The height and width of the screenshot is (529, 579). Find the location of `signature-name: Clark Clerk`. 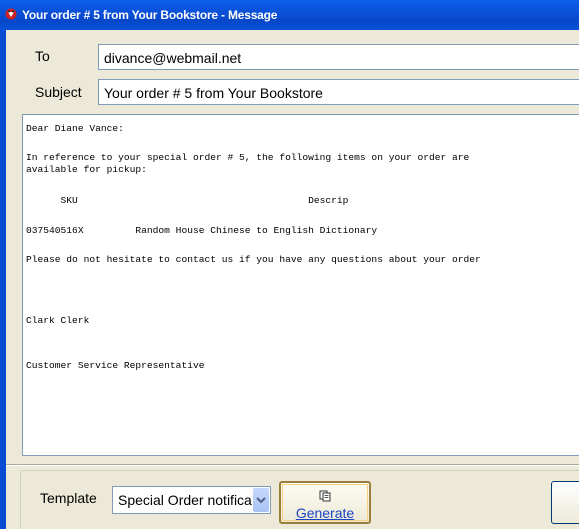

signature-name: Clark Clerk is located at coordinates (58, 320).